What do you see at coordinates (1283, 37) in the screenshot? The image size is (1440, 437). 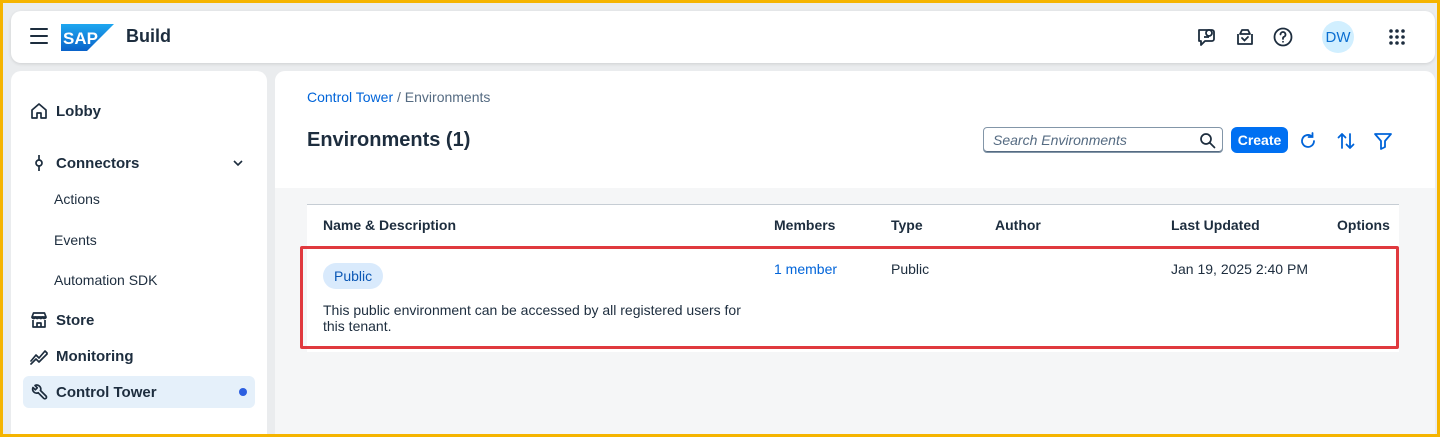 I see `help-icon` at bounding box center [1283, 37].